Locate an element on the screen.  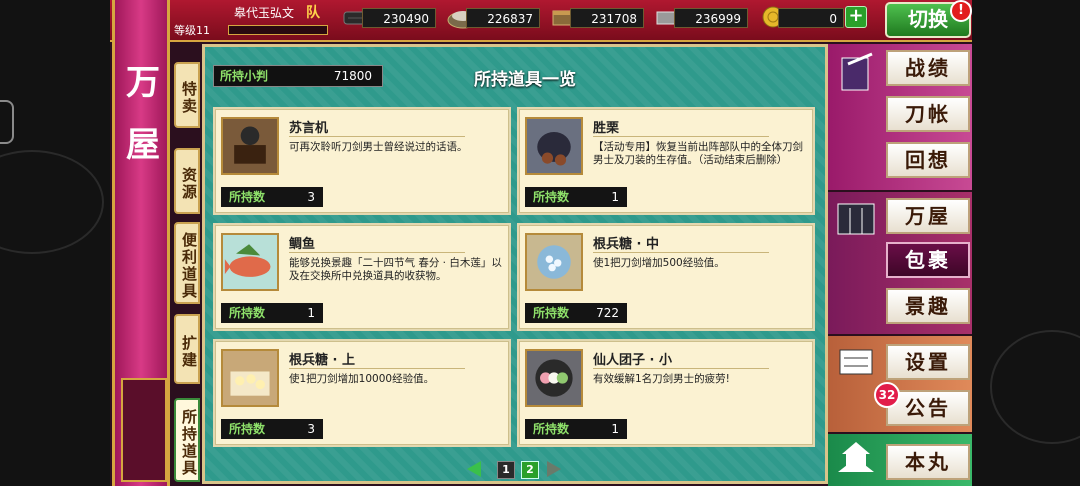
gramophone-icon is located at coordinates (250, 146).